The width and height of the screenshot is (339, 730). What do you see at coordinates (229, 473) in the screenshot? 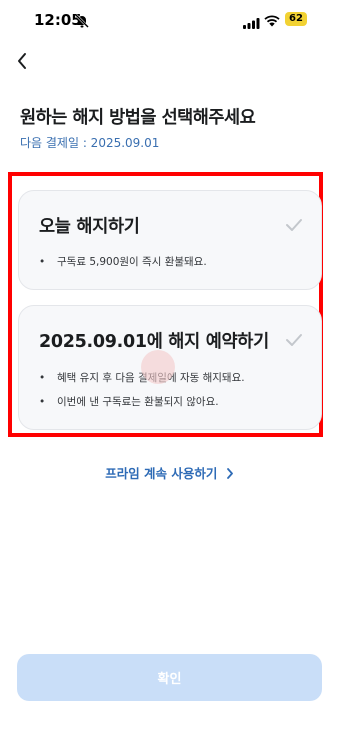
I see `chevron-right-icon` at bounding box center [229, 473].